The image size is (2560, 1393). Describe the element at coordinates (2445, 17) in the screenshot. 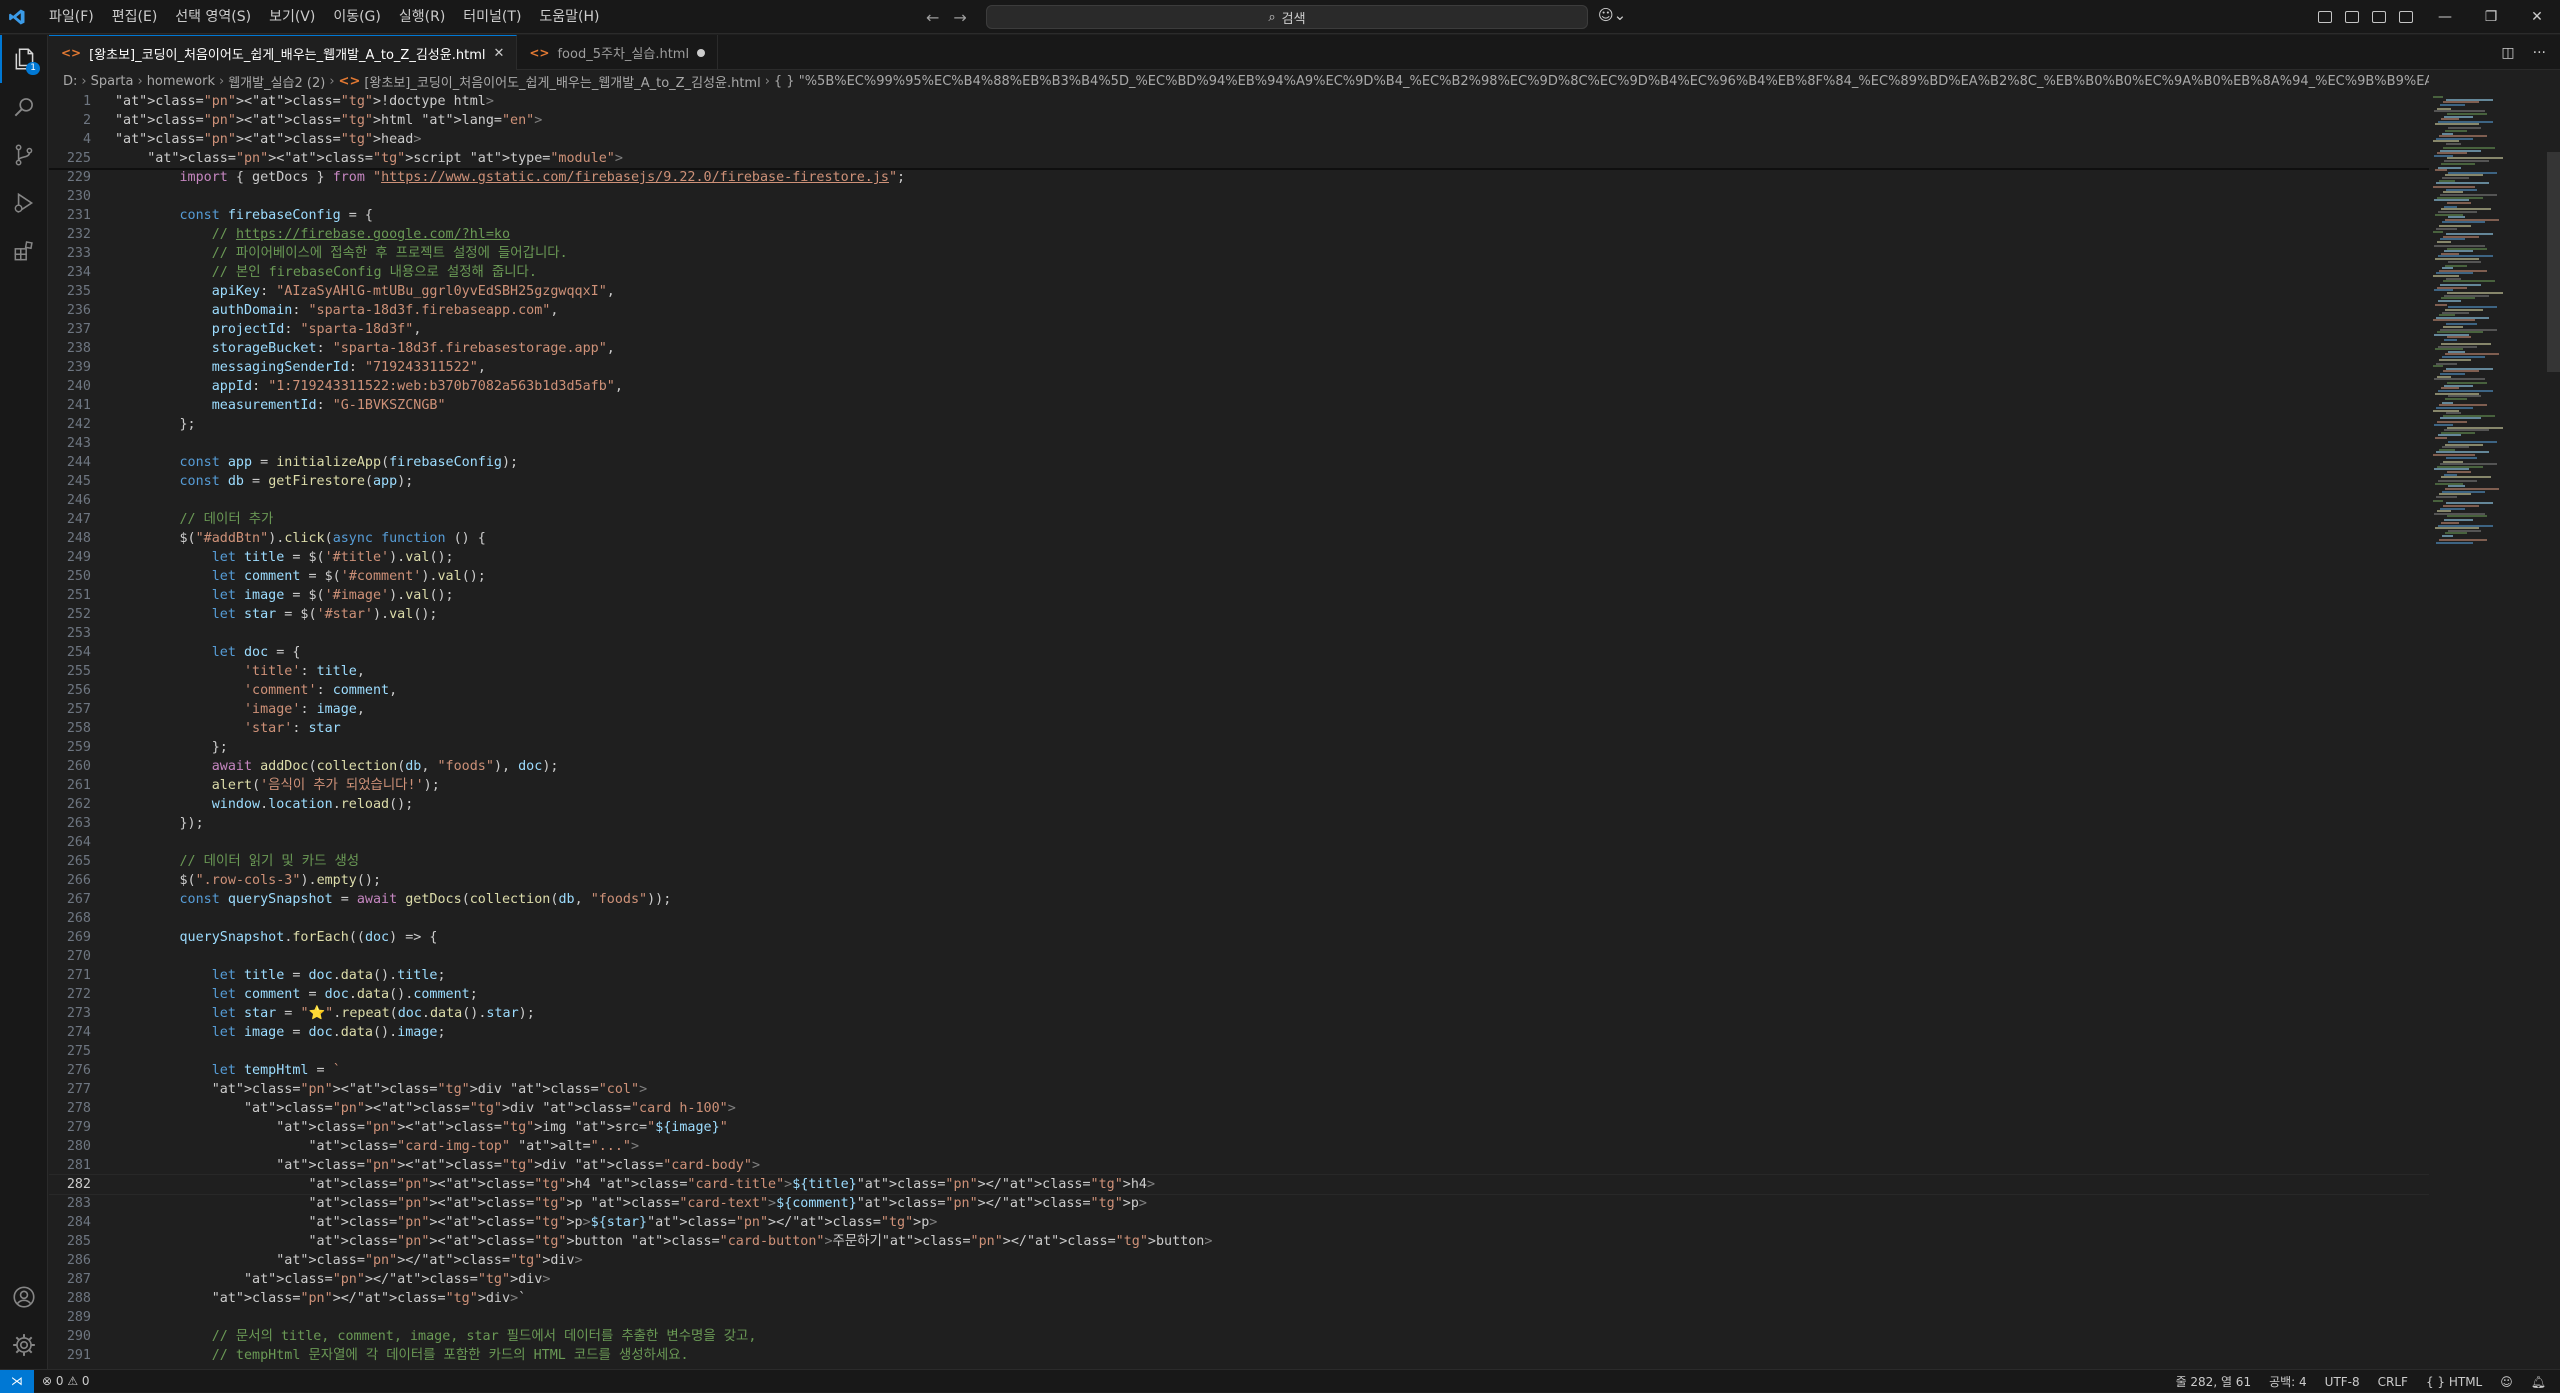

I see `minimize-icon: —` at that location.